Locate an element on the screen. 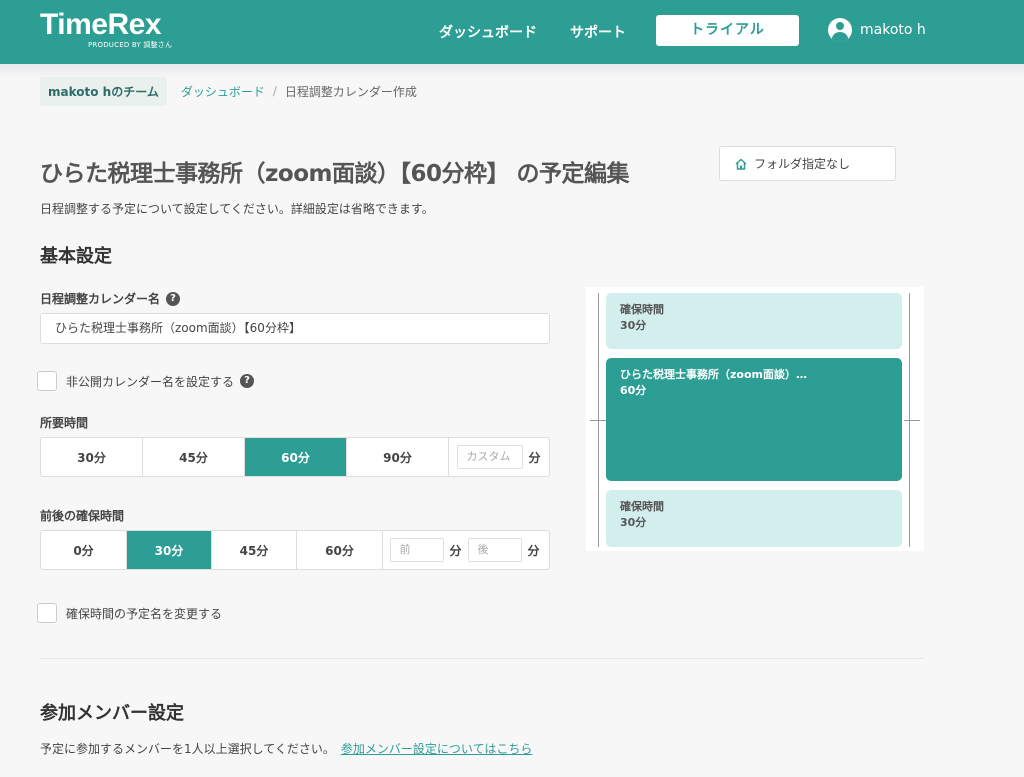  buffer-custom: 前 分 後 分 is located at coordinates (465, 550).